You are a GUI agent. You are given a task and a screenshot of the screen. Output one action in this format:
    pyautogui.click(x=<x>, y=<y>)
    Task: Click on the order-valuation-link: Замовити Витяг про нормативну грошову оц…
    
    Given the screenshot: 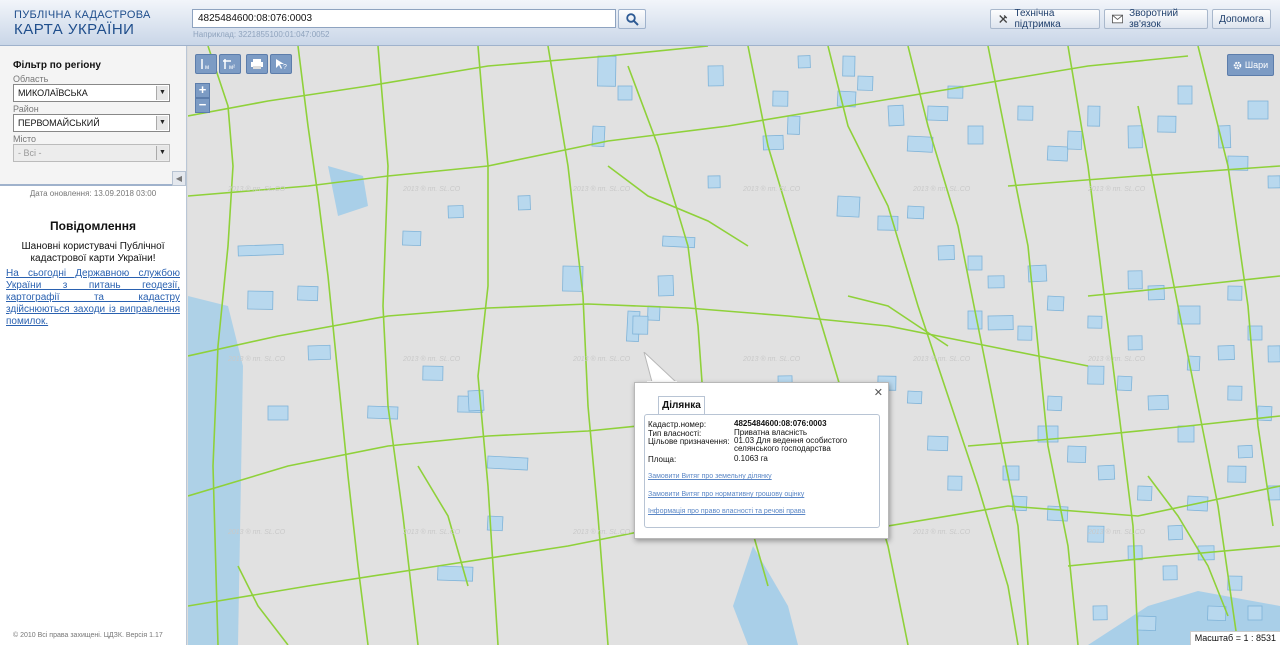 What is the action you would take?
    pyautogui.click(x=726, y=494)
    